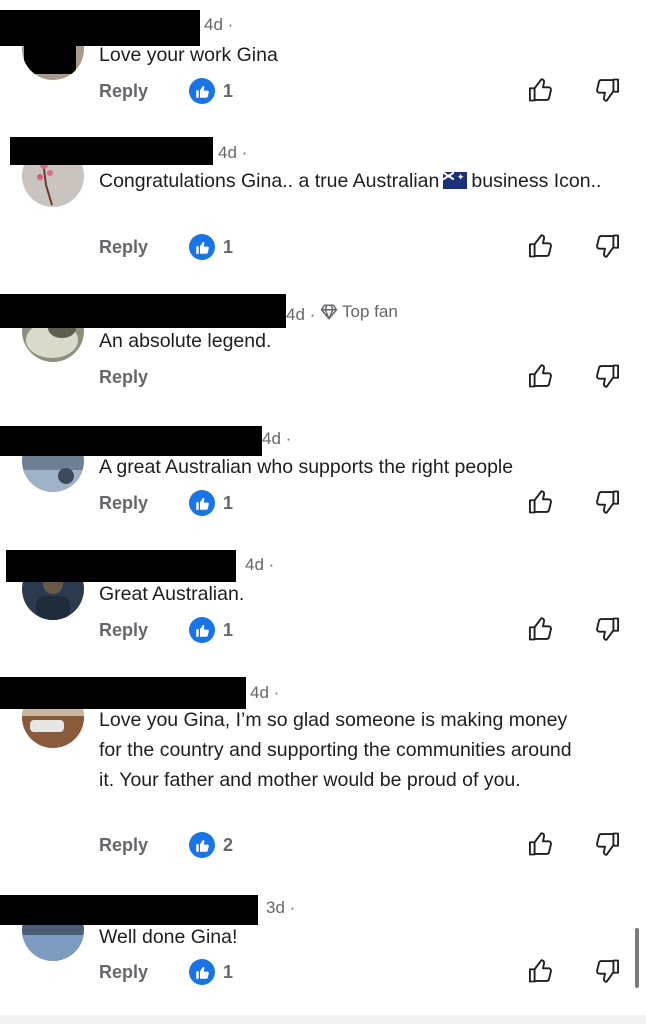 The height and width of the screenshot is (1024, 646). I want to click on top-fan-badge: Top fan, so click(359, 312).